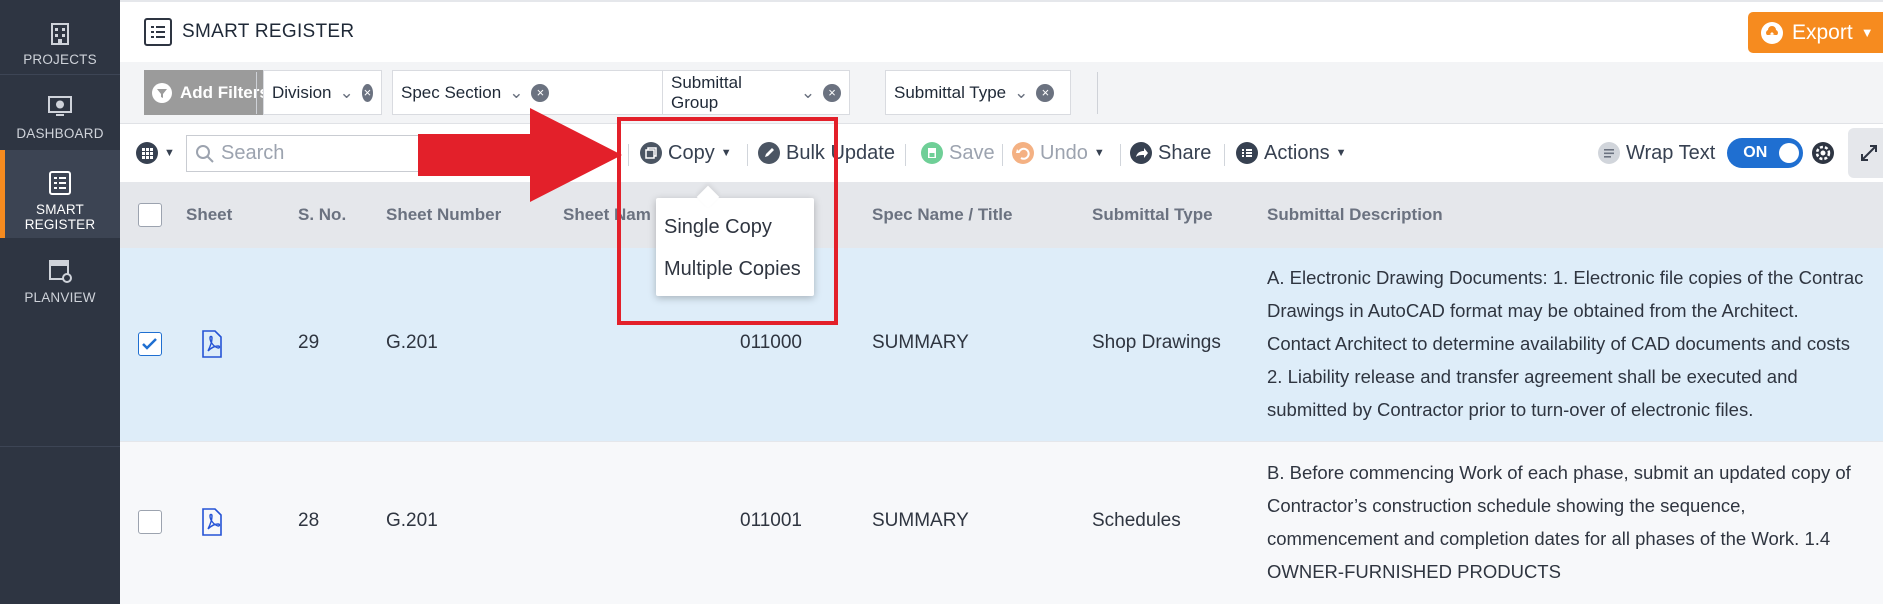 This screenshot has width=1883, height=604. I want to click on share-button: Share, so click(1170, 153).